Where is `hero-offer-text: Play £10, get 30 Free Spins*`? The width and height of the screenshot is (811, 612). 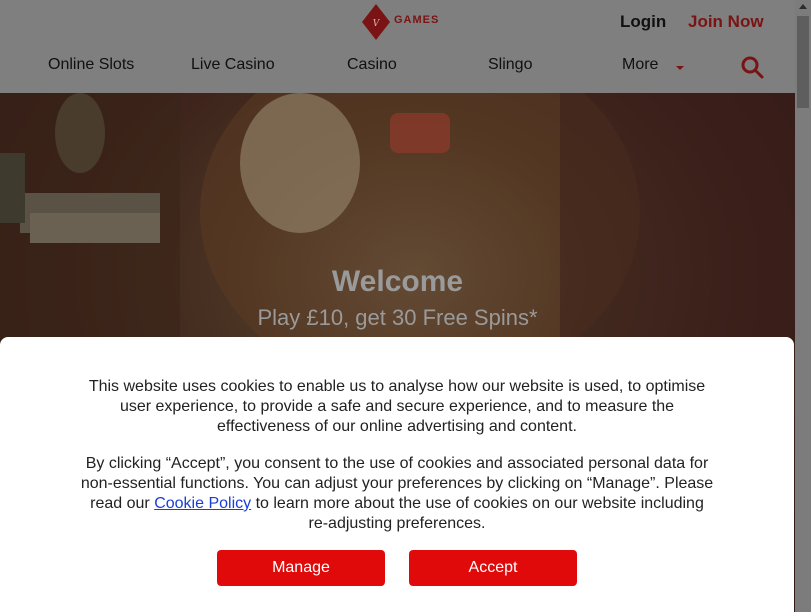
hero-offer-text: Play £10, get 30 Free Spins* is located at coordinates (397, 317).